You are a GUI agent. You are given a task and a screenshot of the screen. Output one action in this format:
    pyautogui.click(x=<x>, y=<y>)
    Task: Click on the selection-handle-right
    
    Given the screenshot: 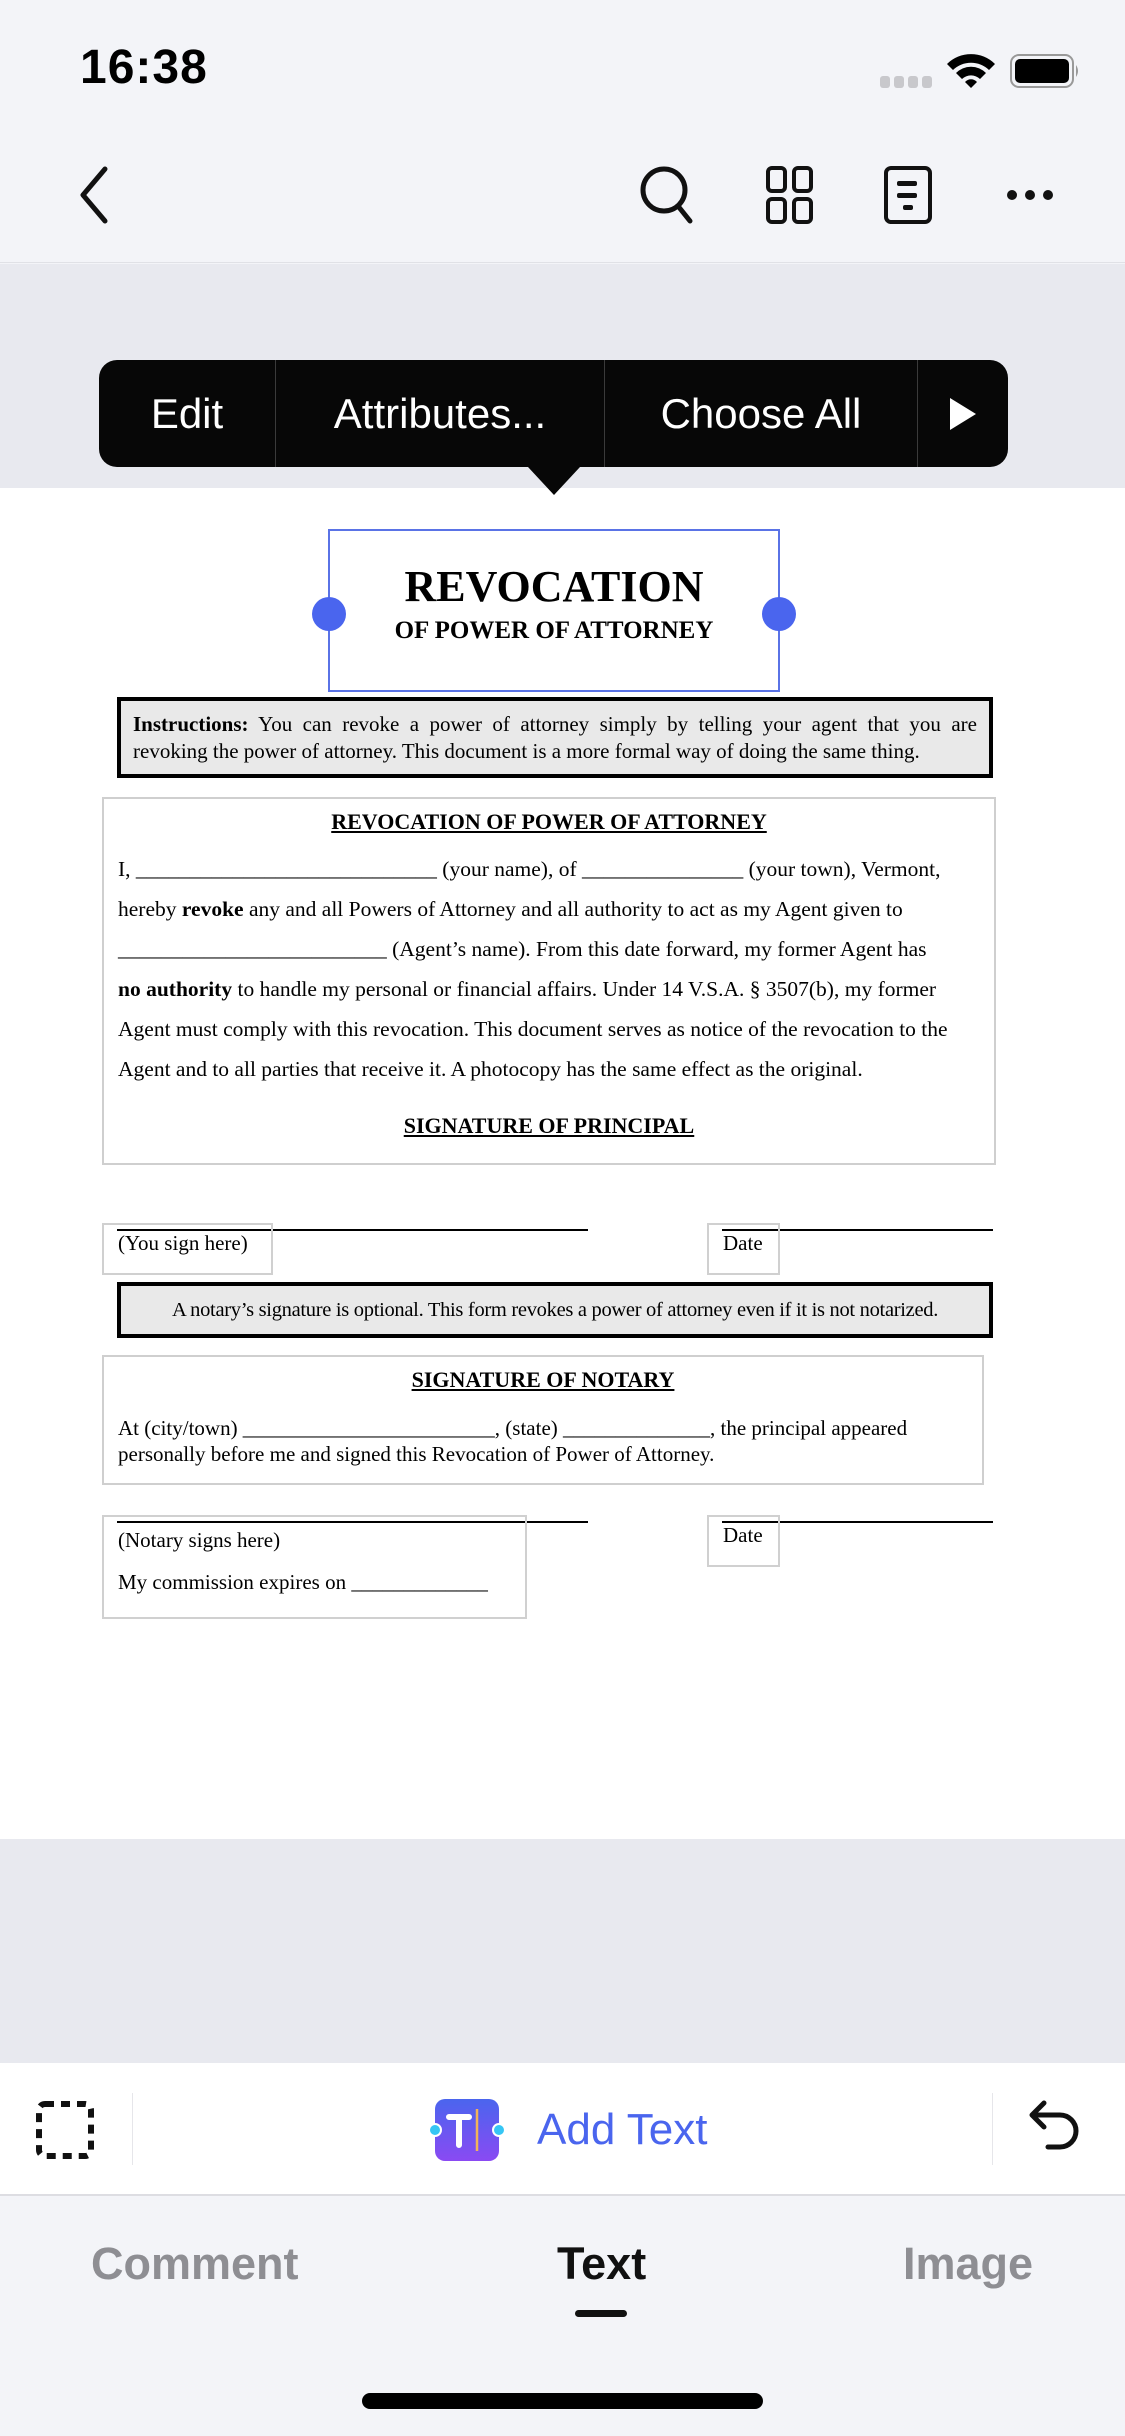 What is the action you would take?
    pyautogui.click(x=779, y=614)
    